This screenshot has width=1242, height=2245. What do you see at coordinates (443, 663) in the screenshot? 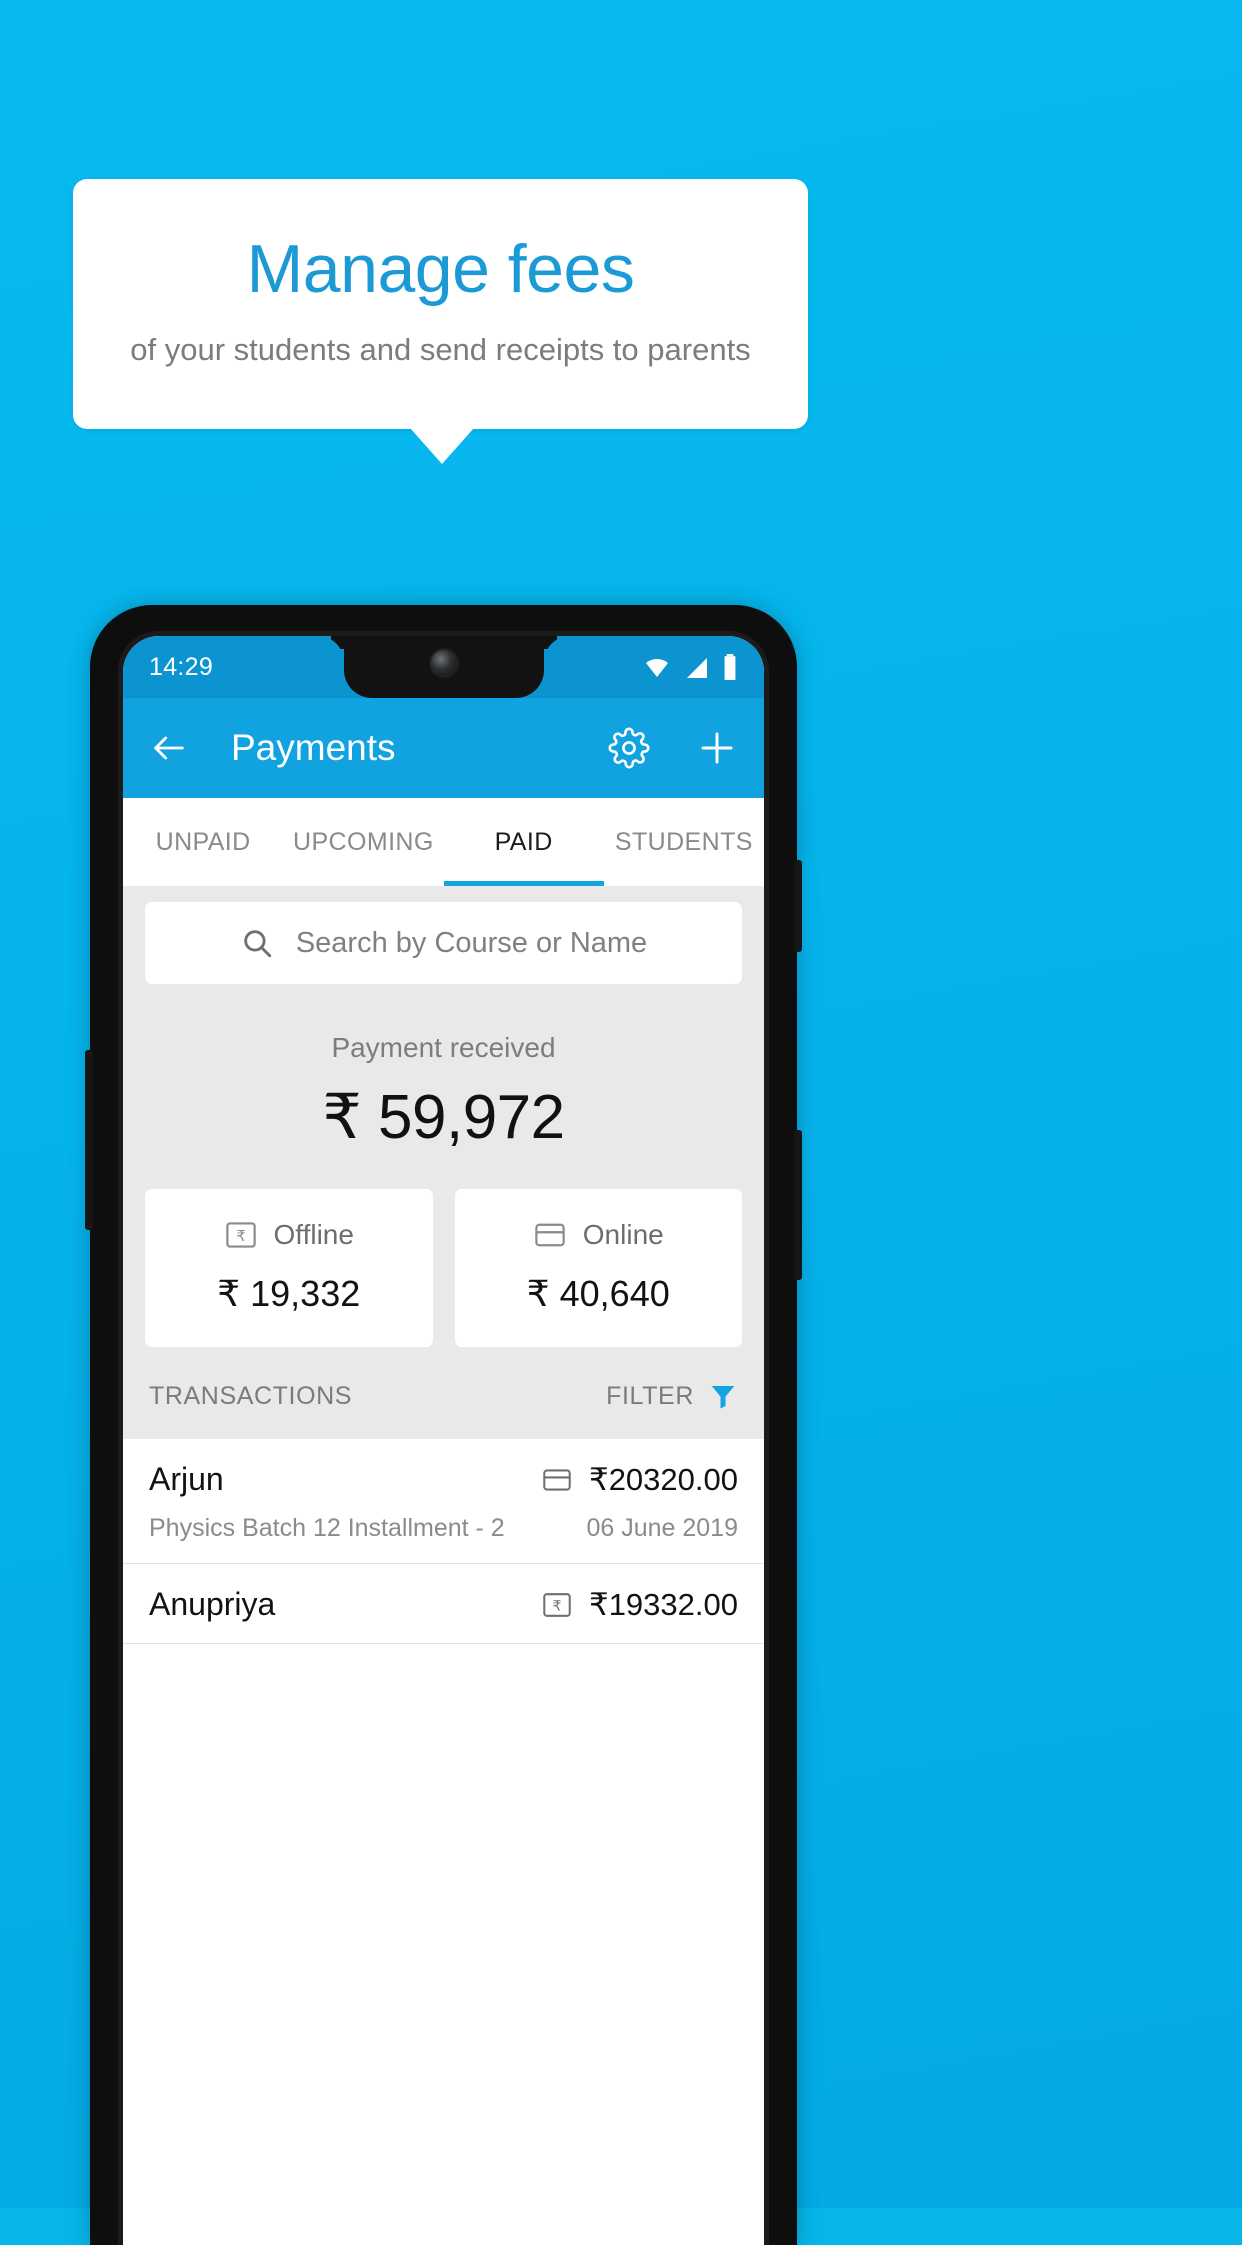
I see `front-camera` at bounding box center [443, 663].